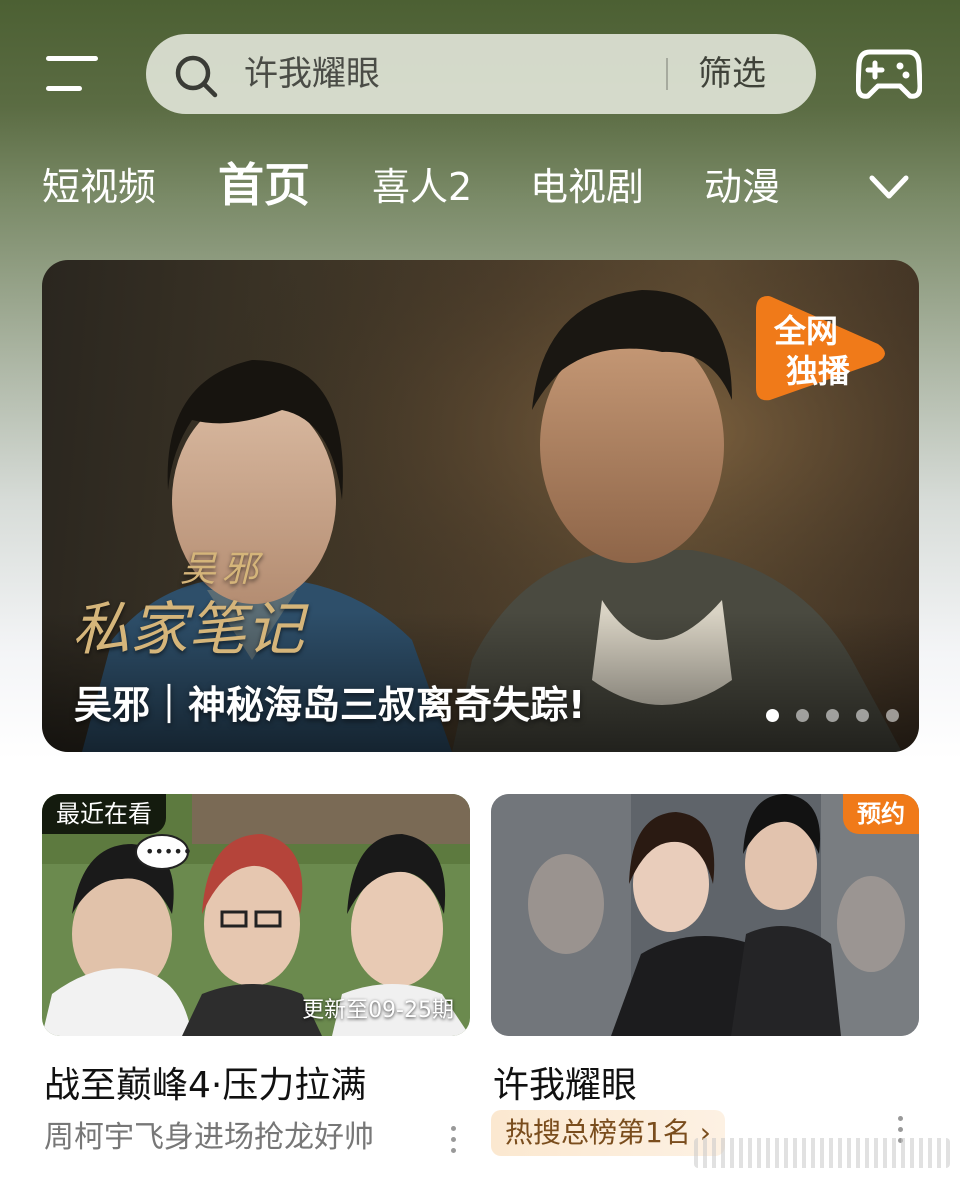 This screenshot has width=960, height=1179. Describe the element at coordinates (188, 629) in the screenshot. I see `show-logo-line2: 私家笔记` at that location.